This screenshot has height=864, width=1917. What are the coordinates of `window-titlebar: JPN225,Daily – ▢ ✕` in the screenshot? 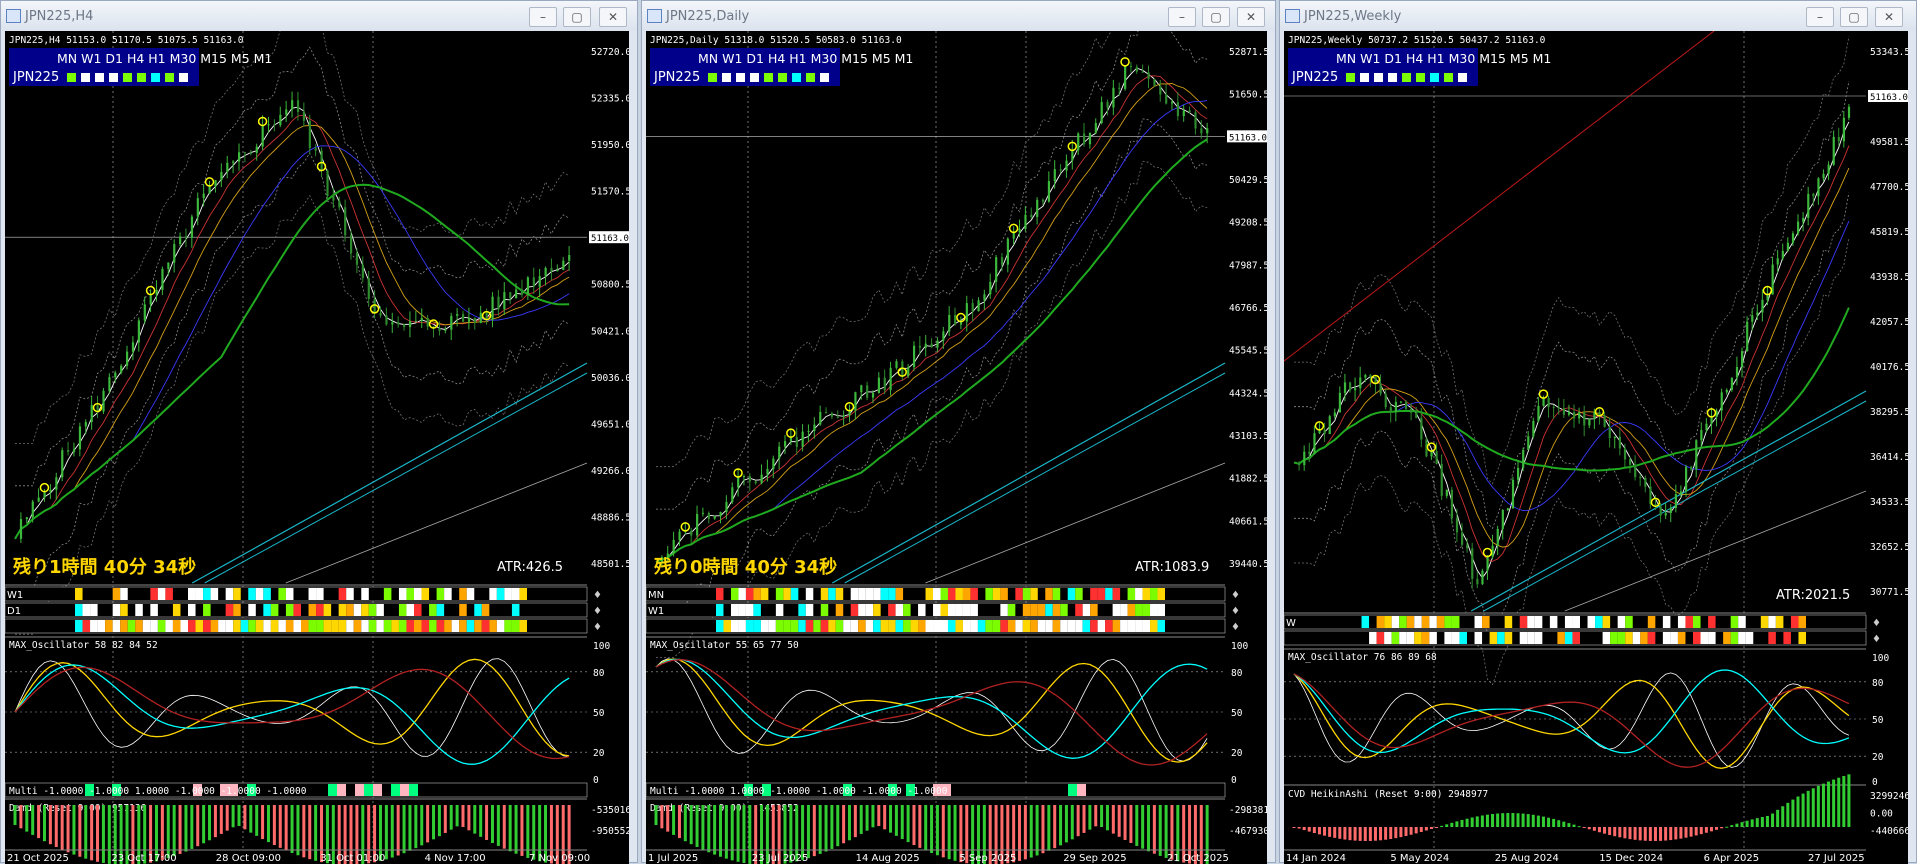 It's located at (958, 16).